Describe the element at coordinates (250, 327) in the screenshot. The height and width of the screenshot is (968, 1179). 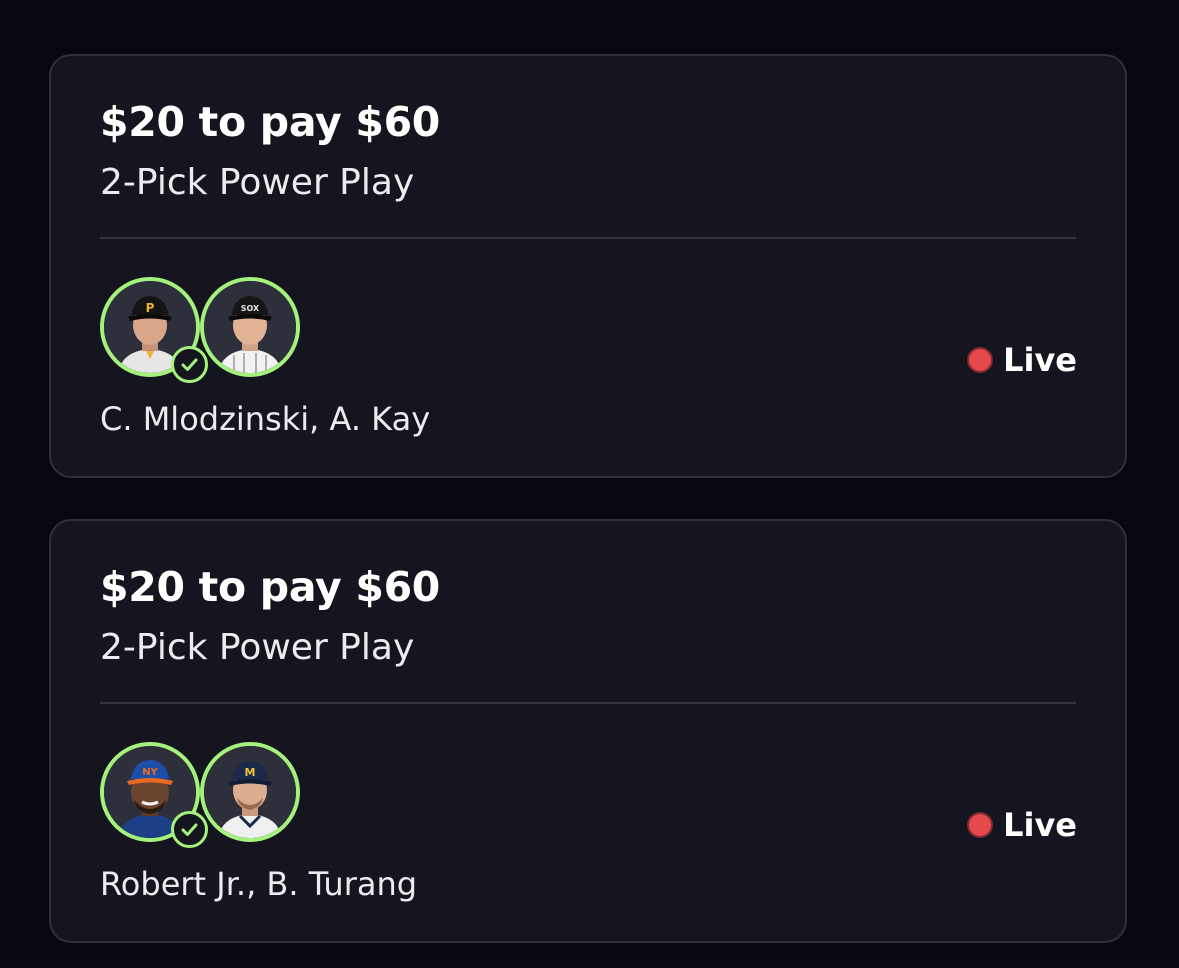
I see `player-avatar: SOX` at that location.